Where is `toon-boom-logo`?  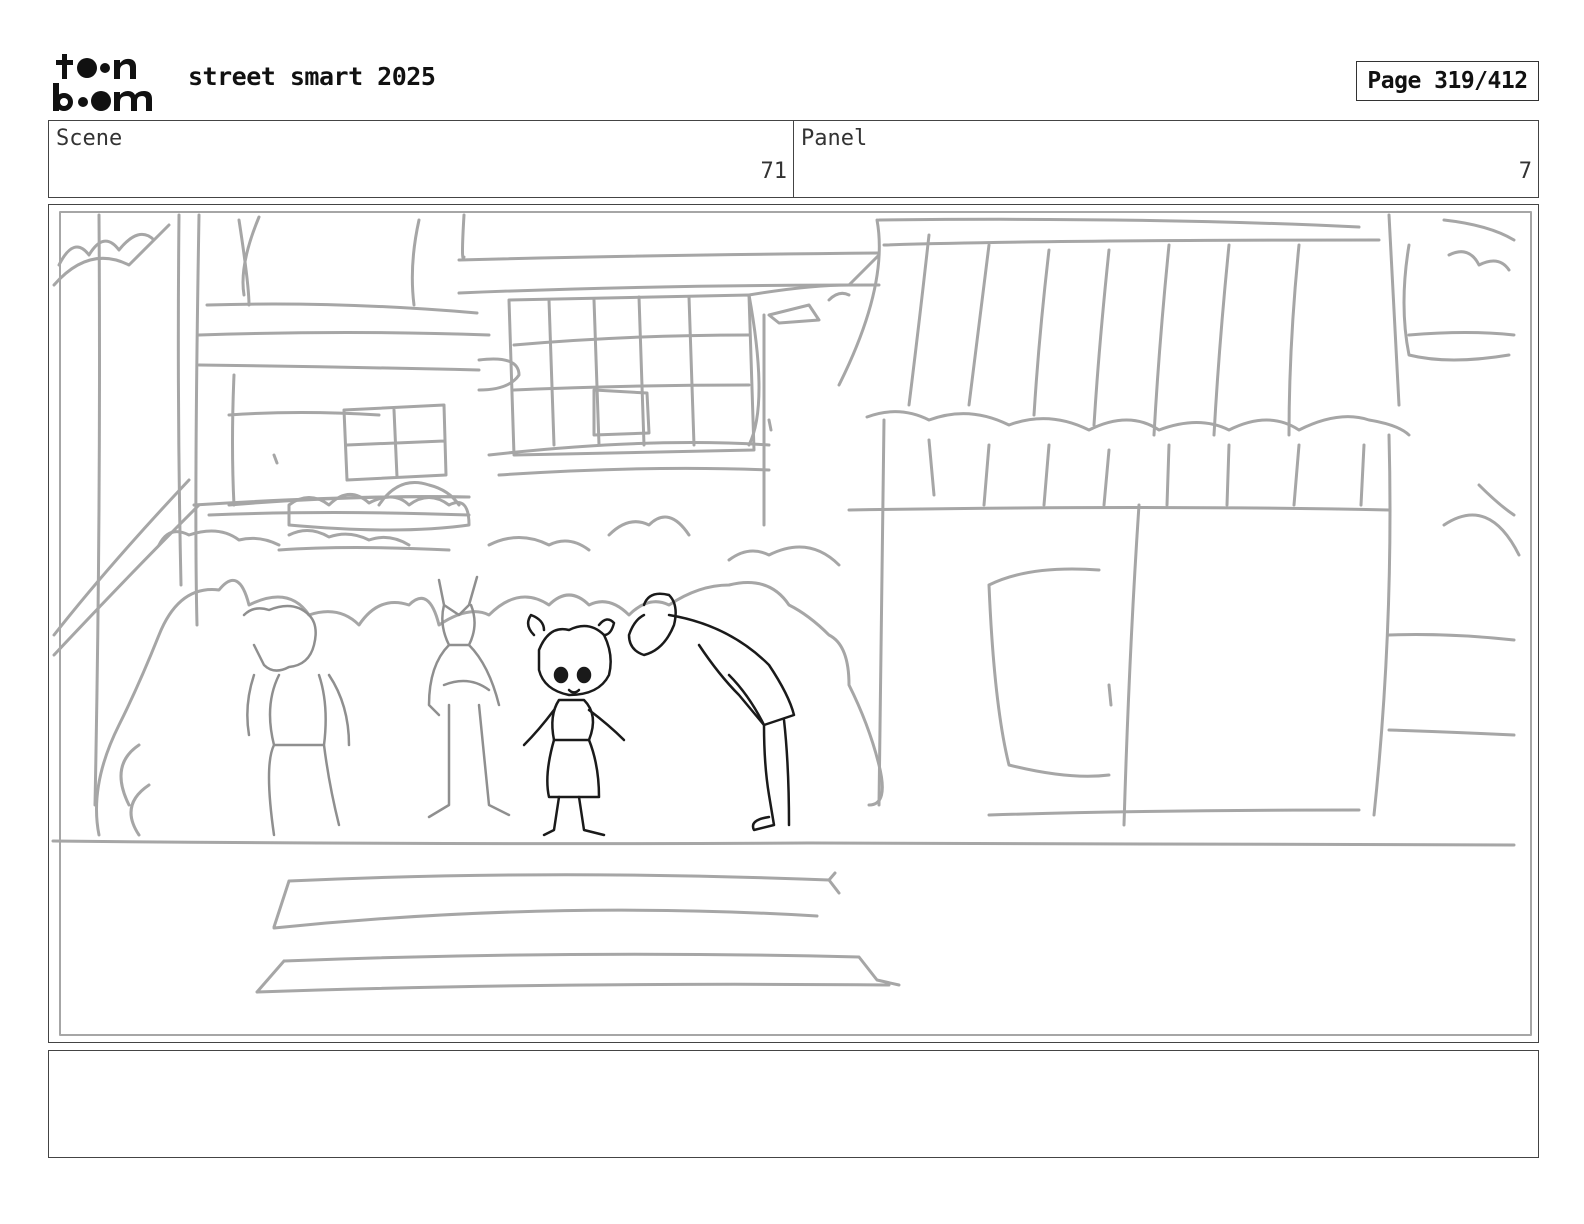 toon-boom-logo is located at coordinates (107, 81).